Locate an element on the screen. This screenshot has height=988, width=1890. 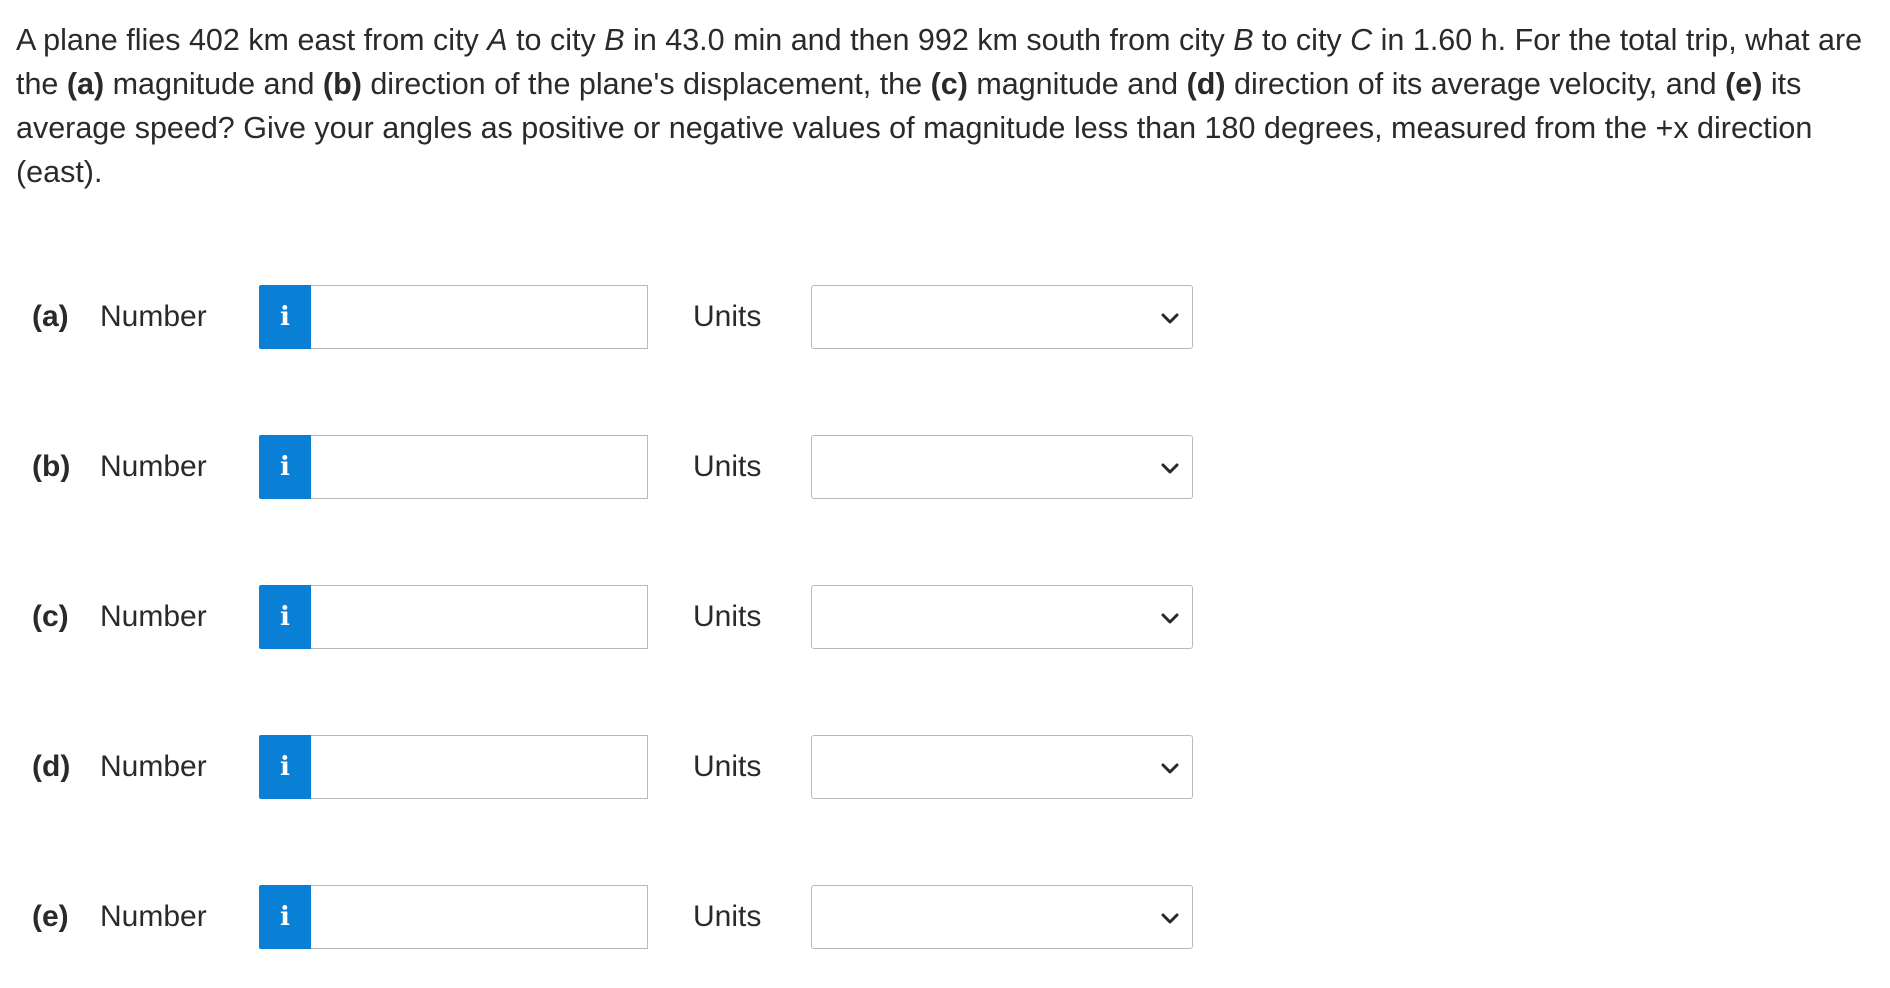
units-dropdown-d is located at coordinates (1002, 767).